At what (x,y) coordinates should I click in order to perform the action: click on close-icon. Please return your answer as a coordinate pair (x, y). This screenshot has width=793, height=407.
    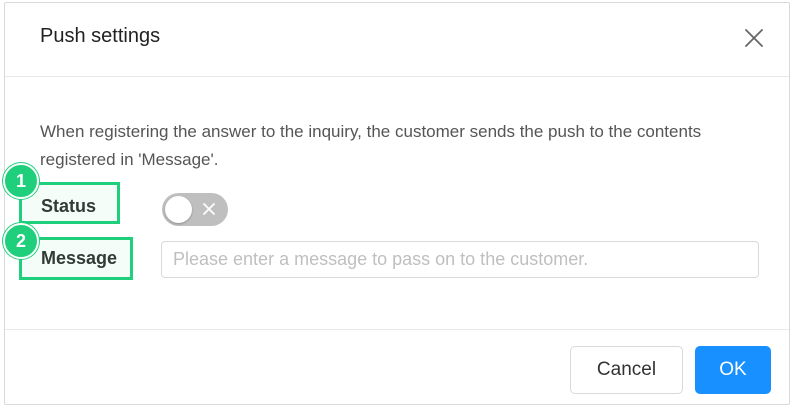
    Looking at the image, I should click on (754, 38).